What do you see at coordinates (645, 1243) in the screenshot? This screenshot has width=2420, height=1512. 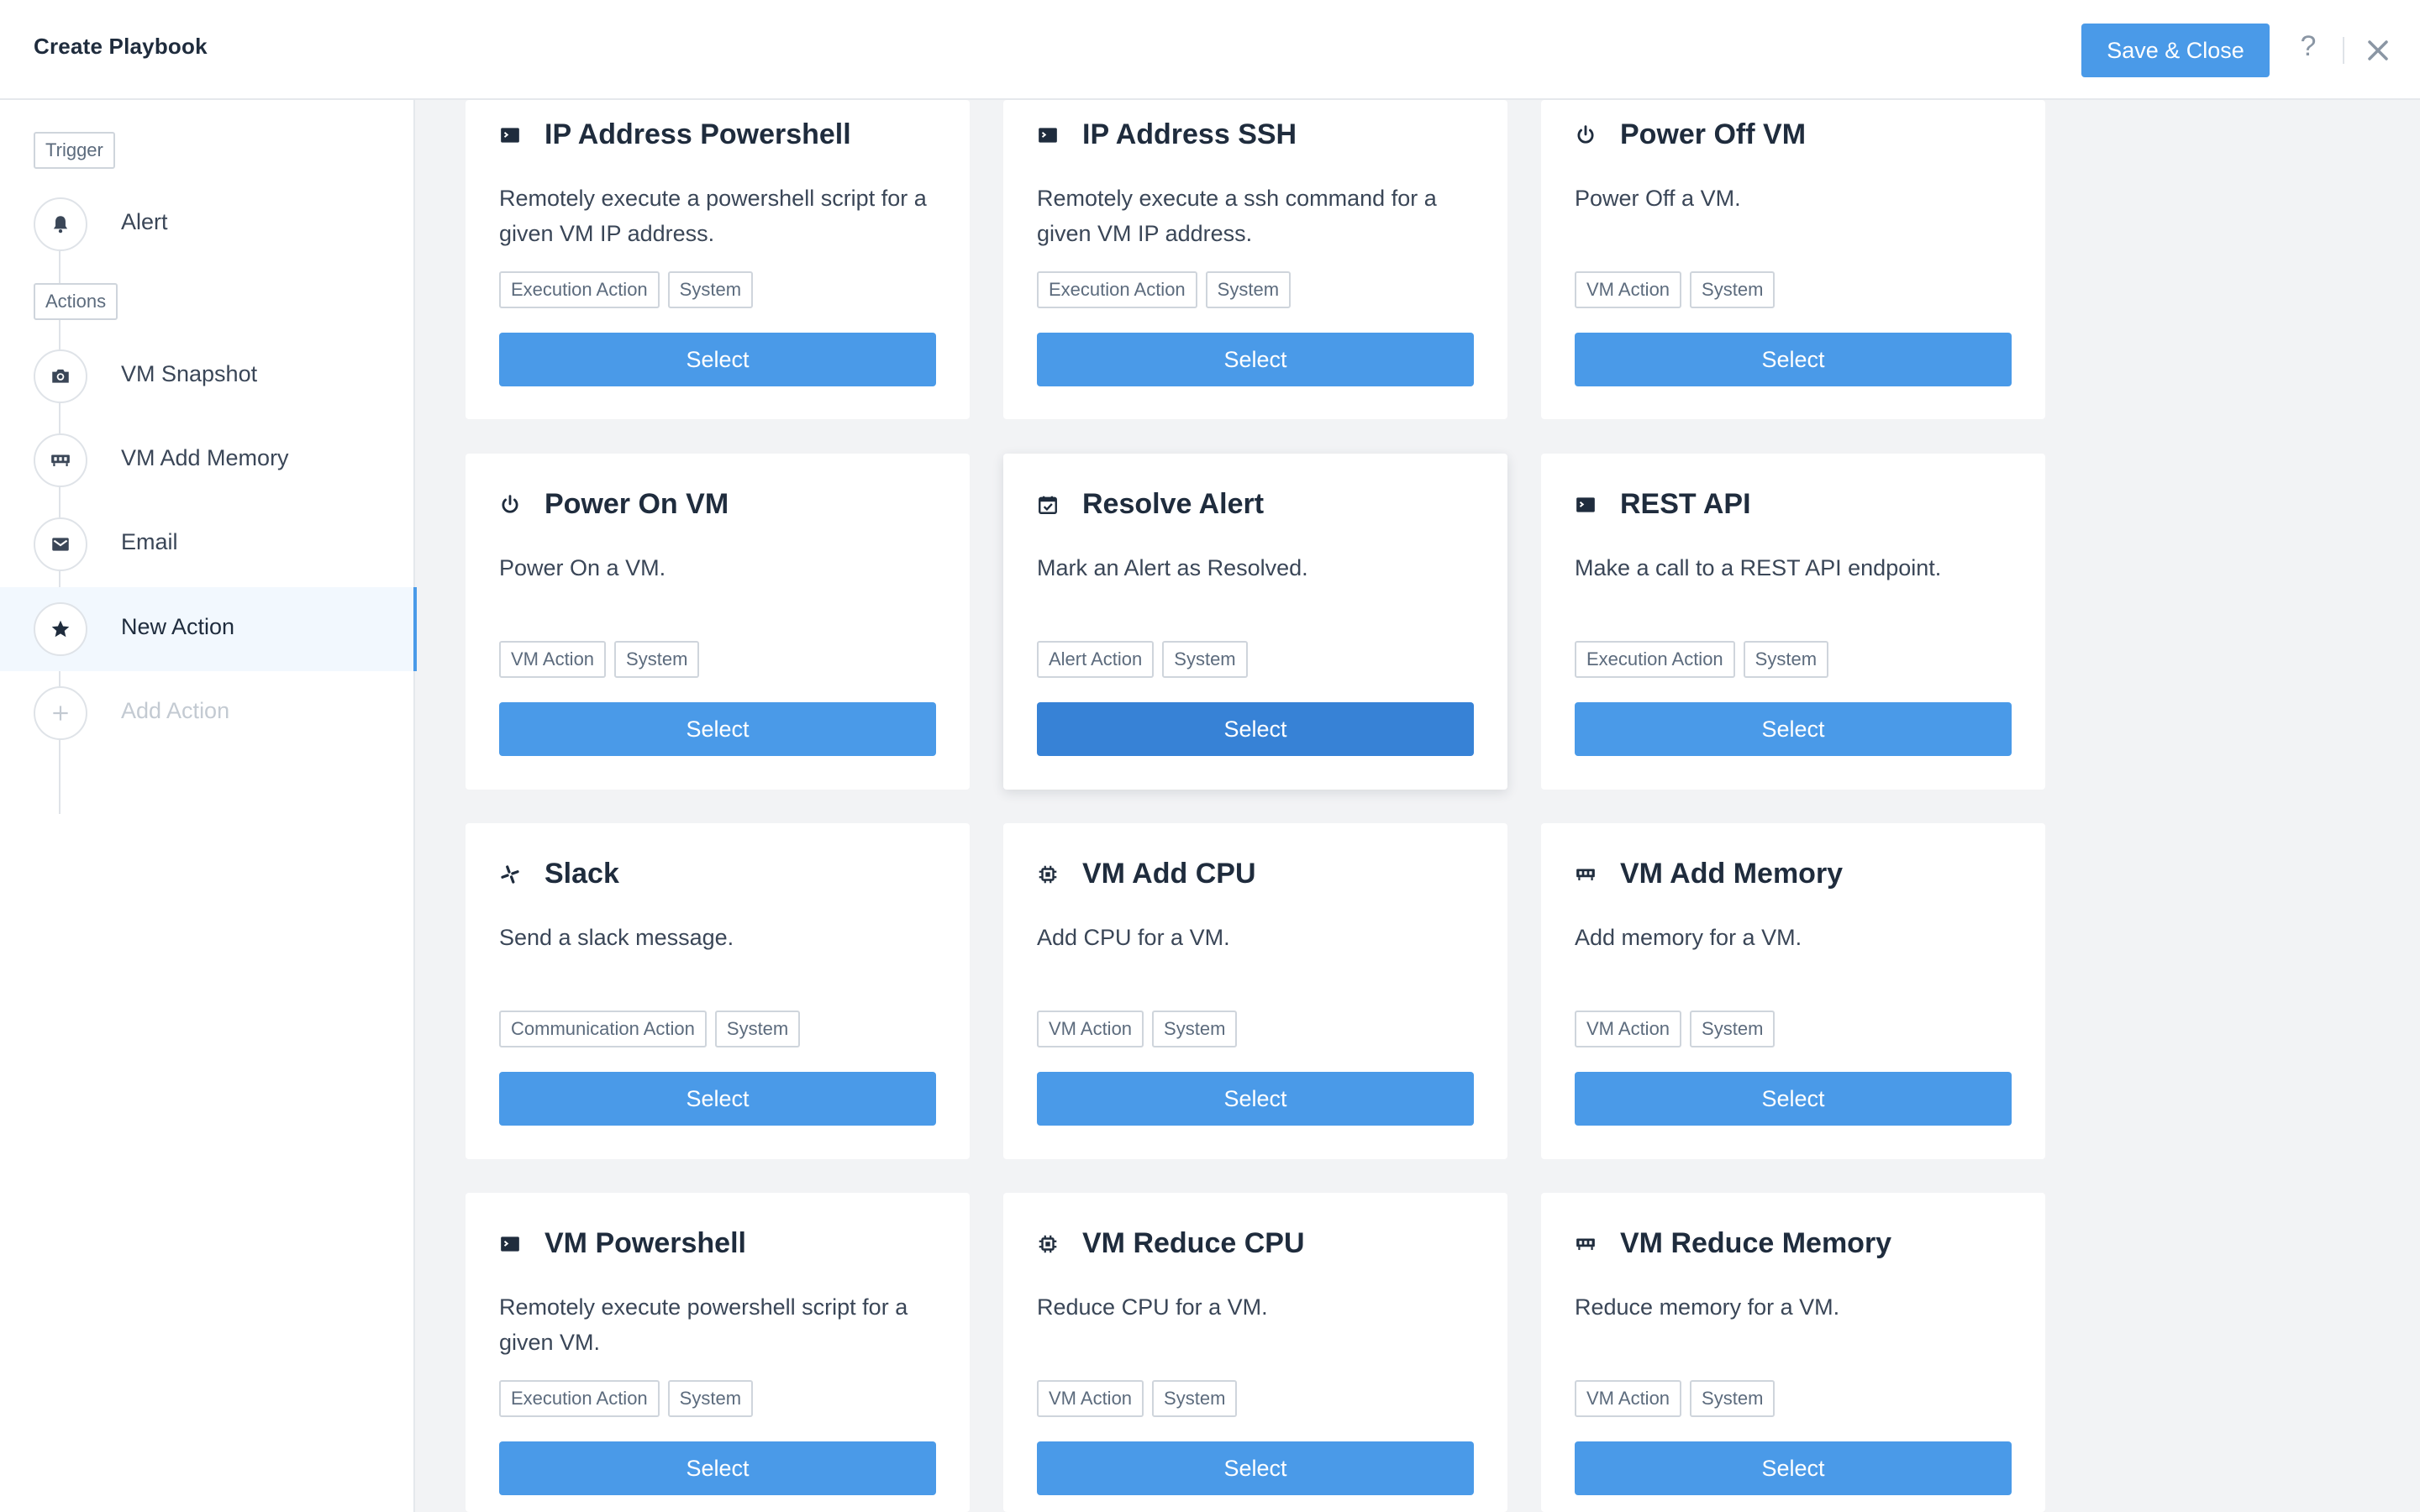 I see `card-title: VM Powershell` at bounding box center [645, 1243].